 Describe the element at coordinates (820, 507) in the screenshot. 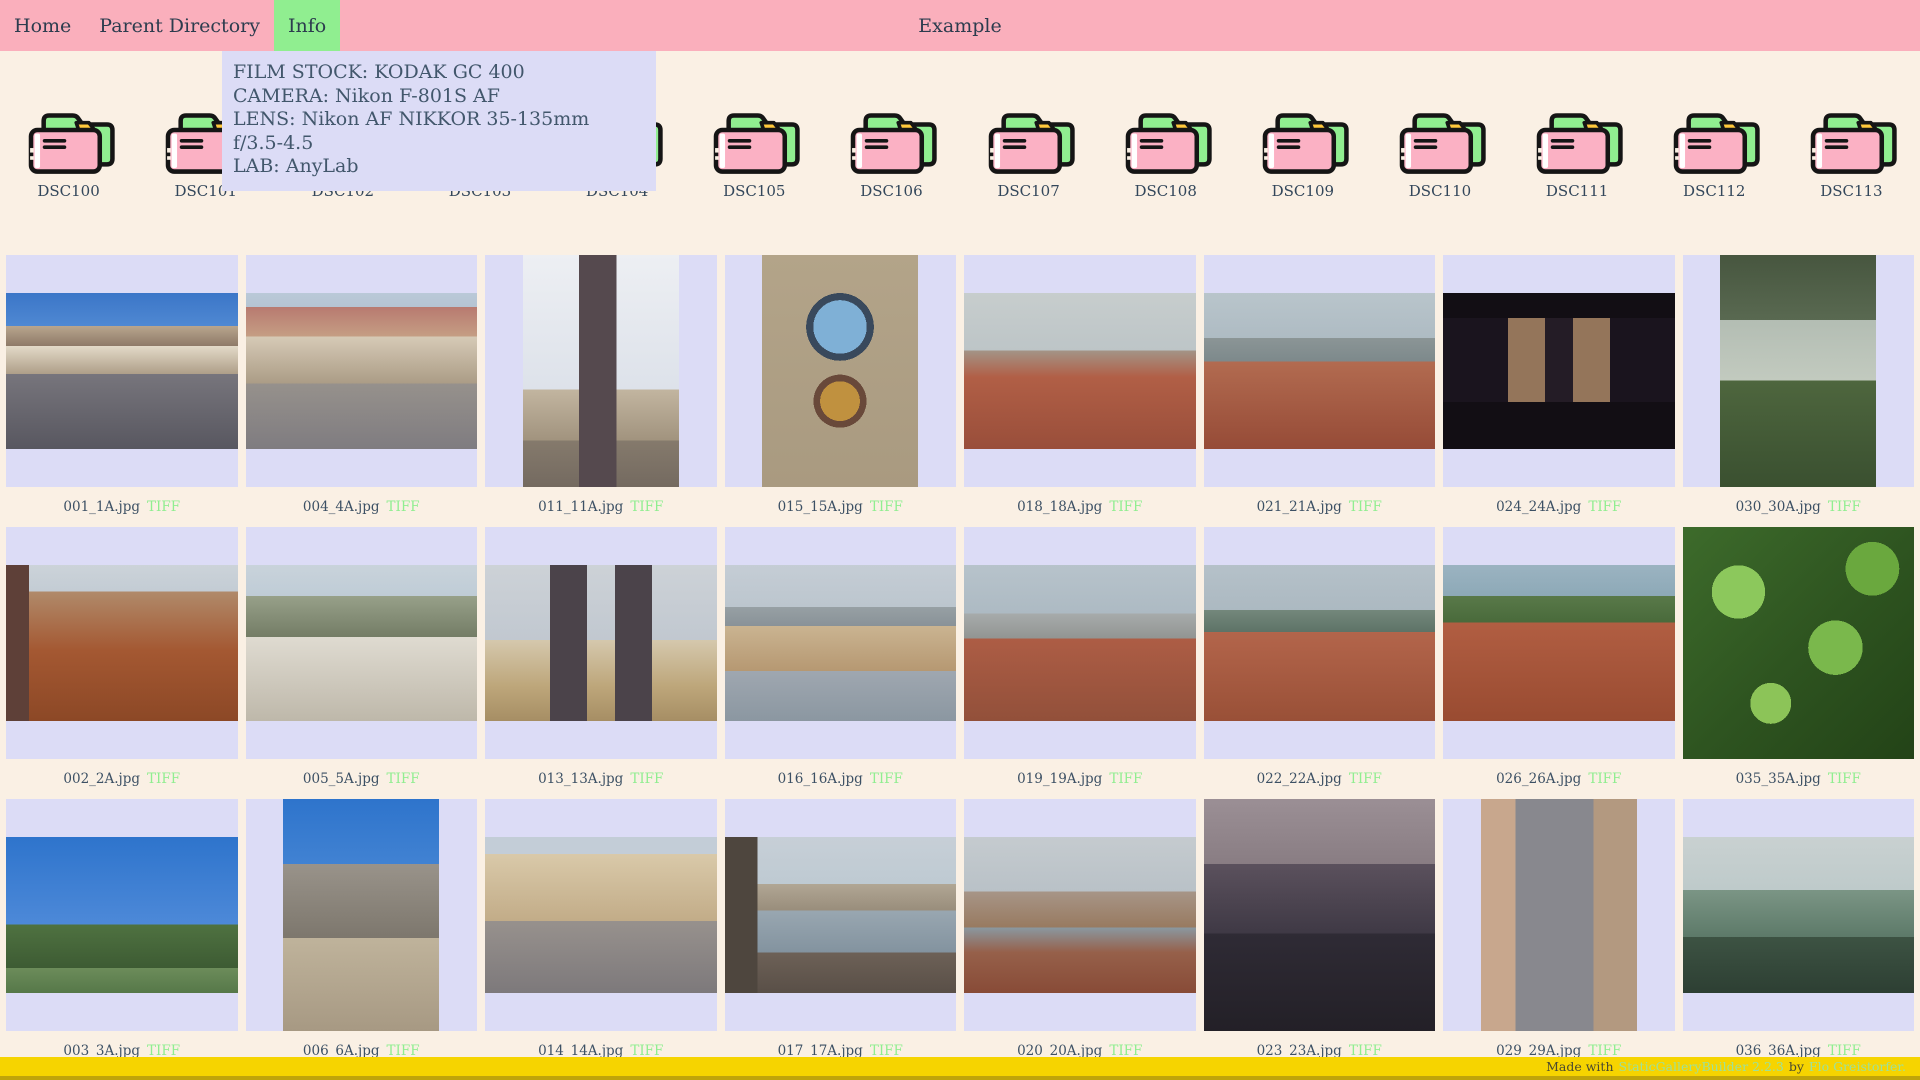

I see `photo-filename: 015_15A.jpg` at that location.